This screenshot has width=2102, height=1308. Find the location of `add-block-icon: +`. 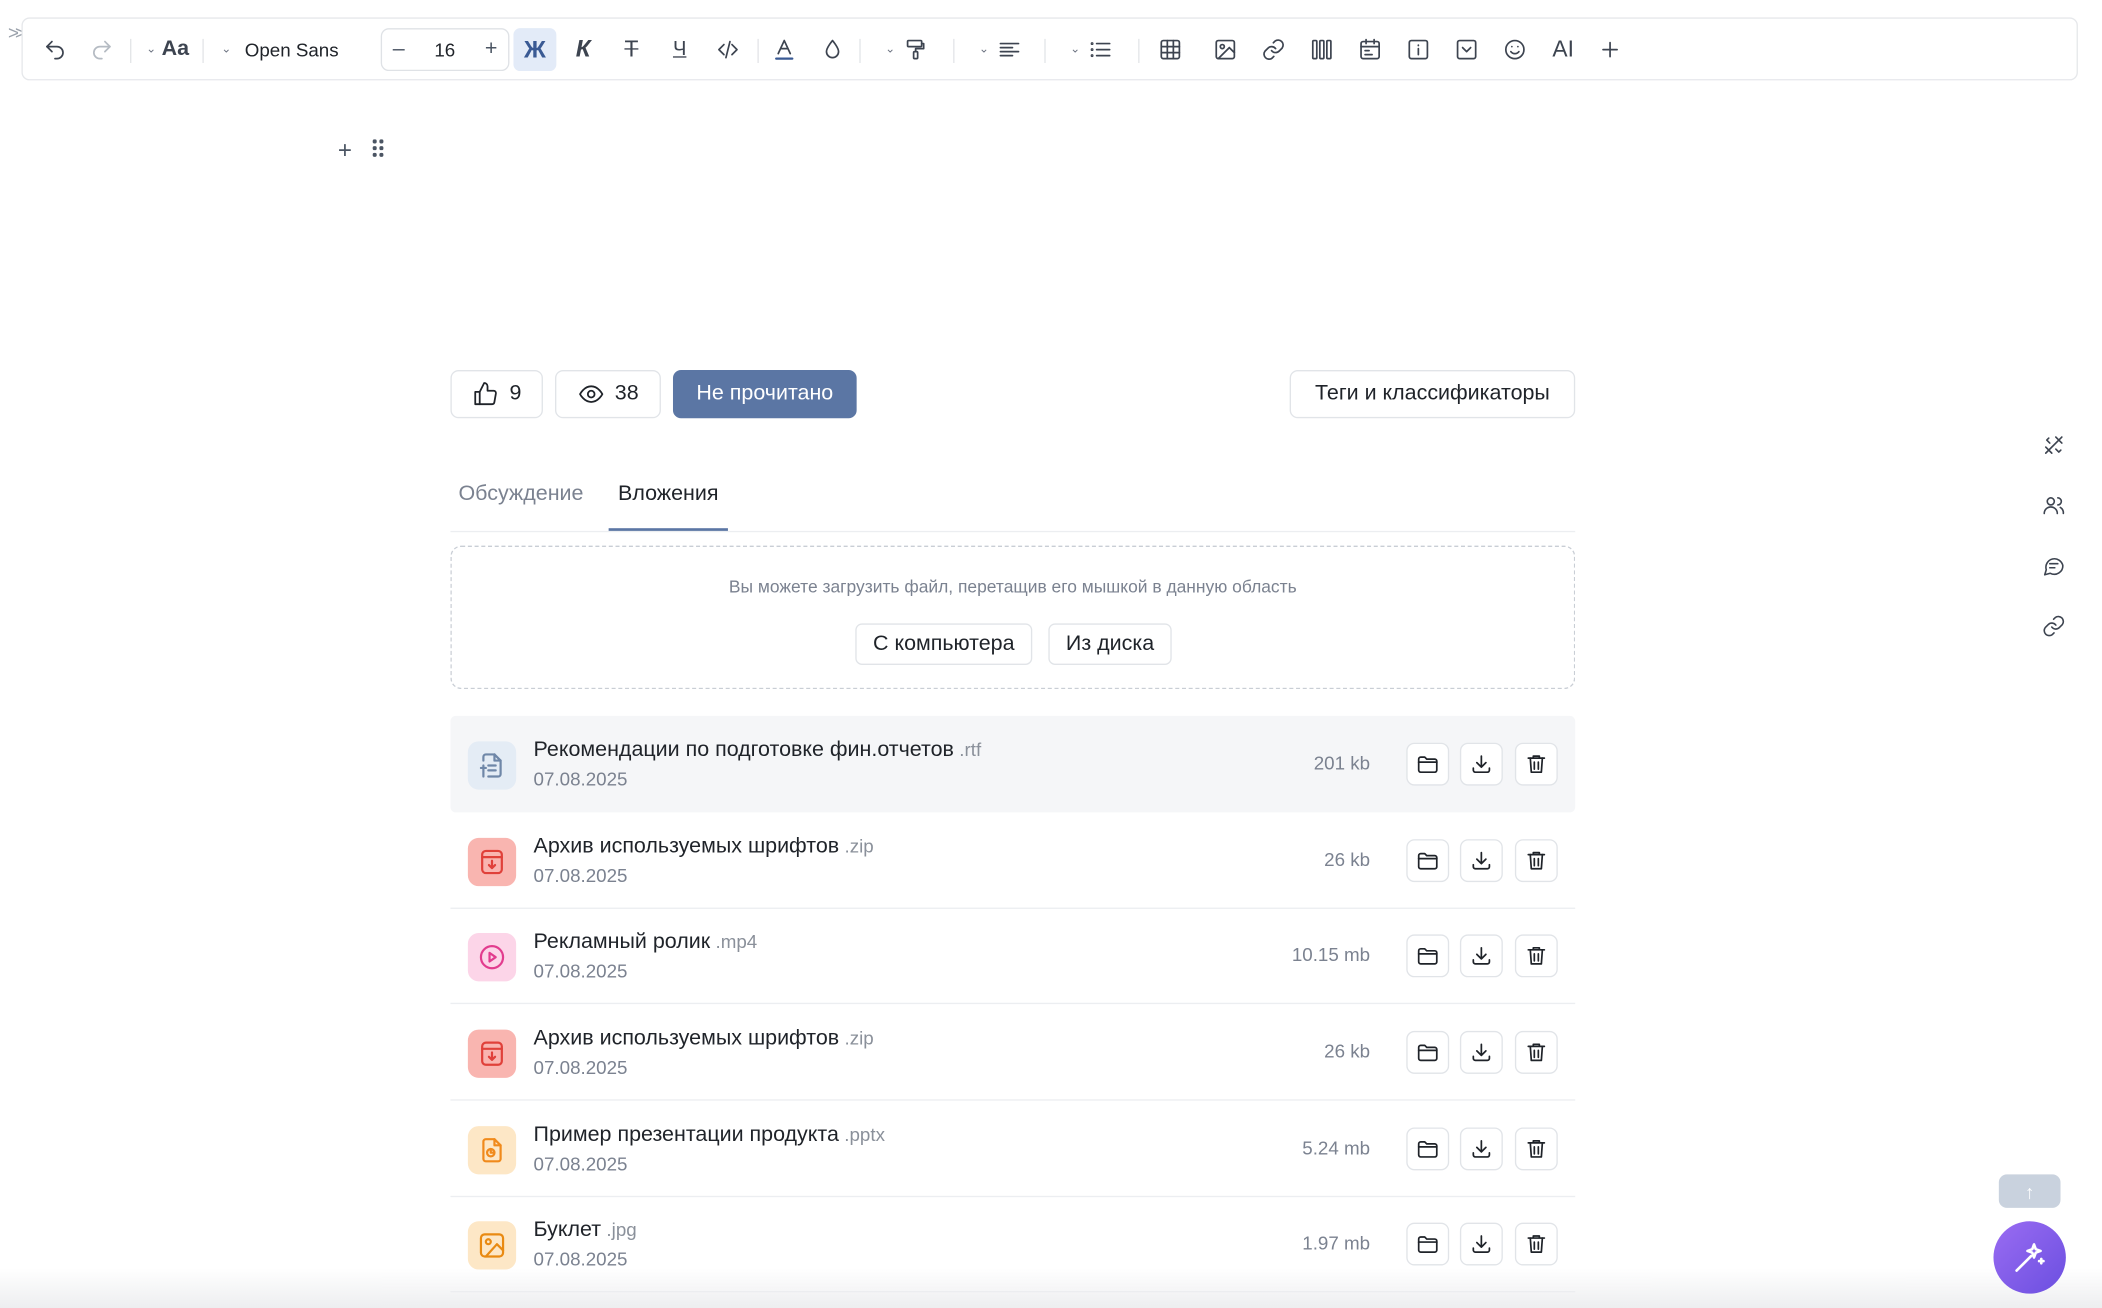

add-block-icon: + is located at coordinates (345, 151).